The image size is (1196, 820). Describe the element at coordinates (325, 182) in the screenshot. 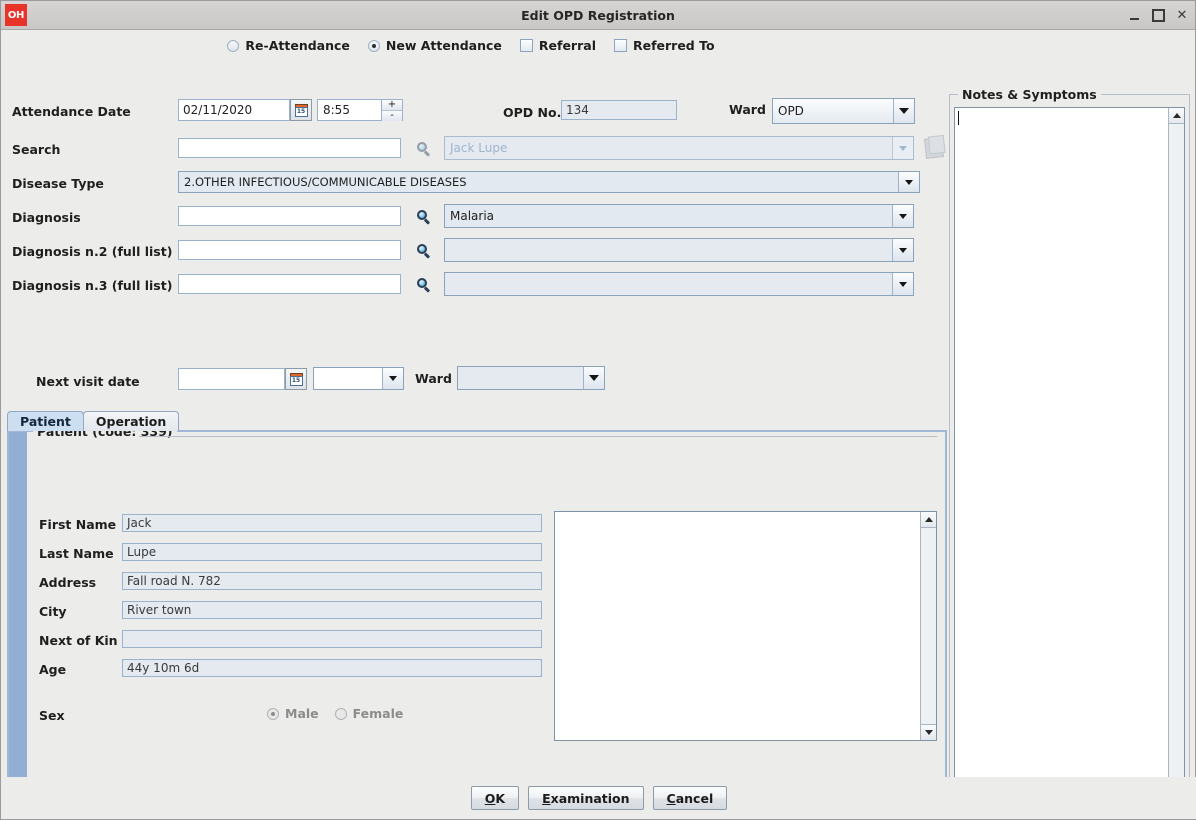

I see `disease-type-combo-value: 2.OTHER INFECTIOUS/COMMUNICABLE DISEASES` at that location.